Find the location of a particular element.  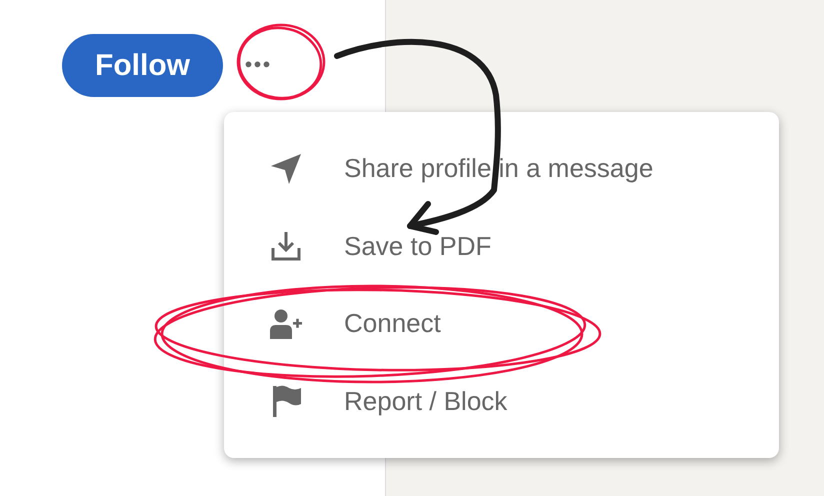

menu-item: Share profile in a message is located at coordinates (501, 168).